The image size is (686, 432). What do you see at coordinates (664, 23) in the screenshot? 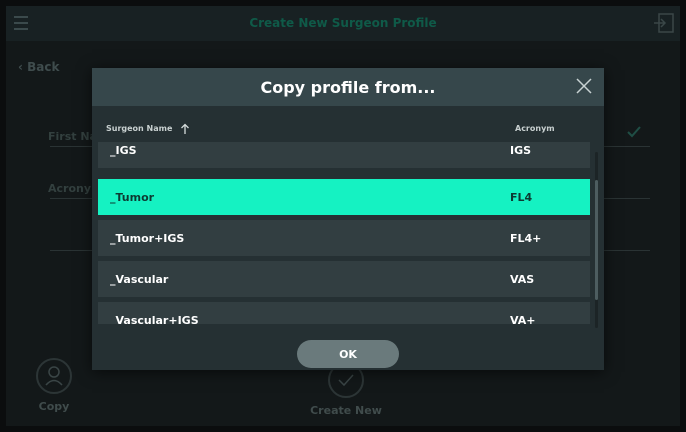
I see `exit-icon` at bounding box center [664, 23].